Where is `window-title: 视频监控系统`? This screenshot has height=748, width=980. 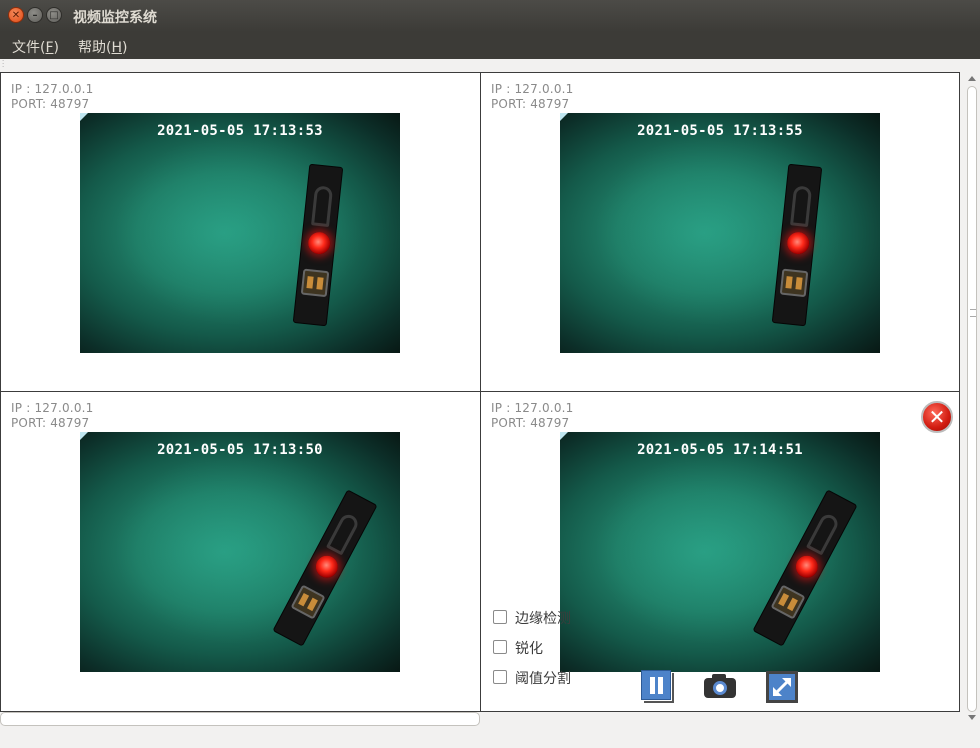
window-title: 视频监控系统 is located at coordinates (115, 18).